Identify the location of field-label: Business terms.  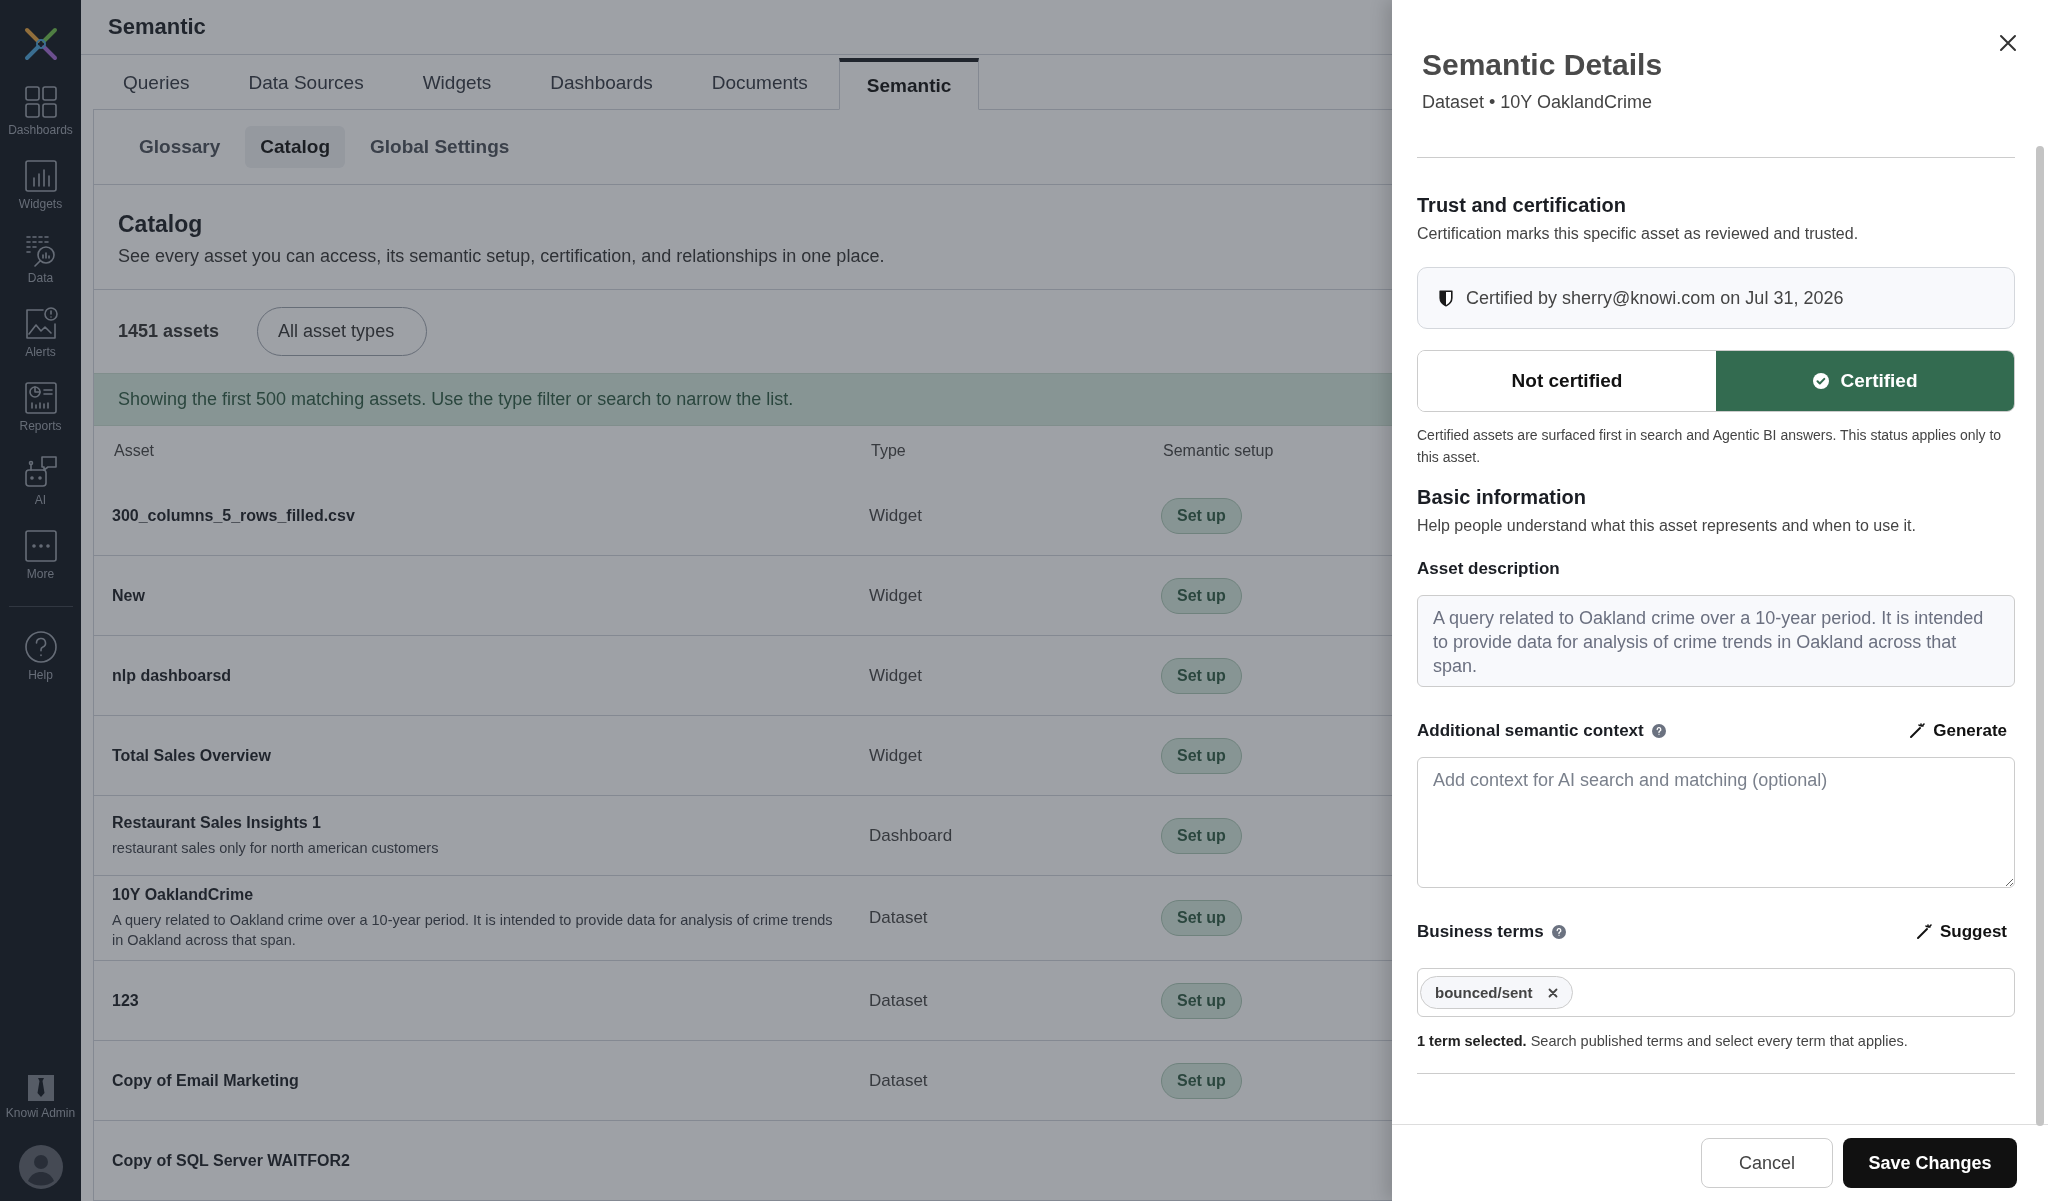
(1480, 932).